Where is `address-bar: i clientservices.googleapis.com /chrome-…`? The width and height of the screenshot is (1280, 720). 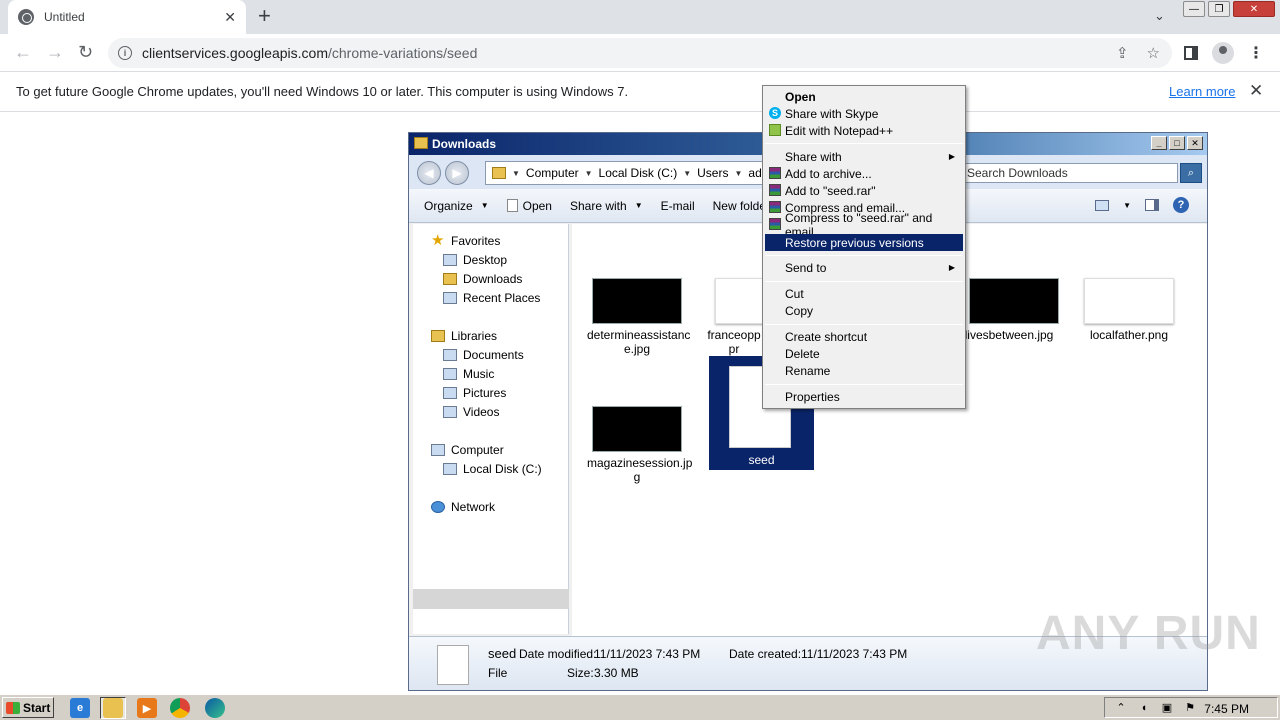 address-bar: i clientservices.googleapis.com /chrome-… is located at coordinates (640, 53).